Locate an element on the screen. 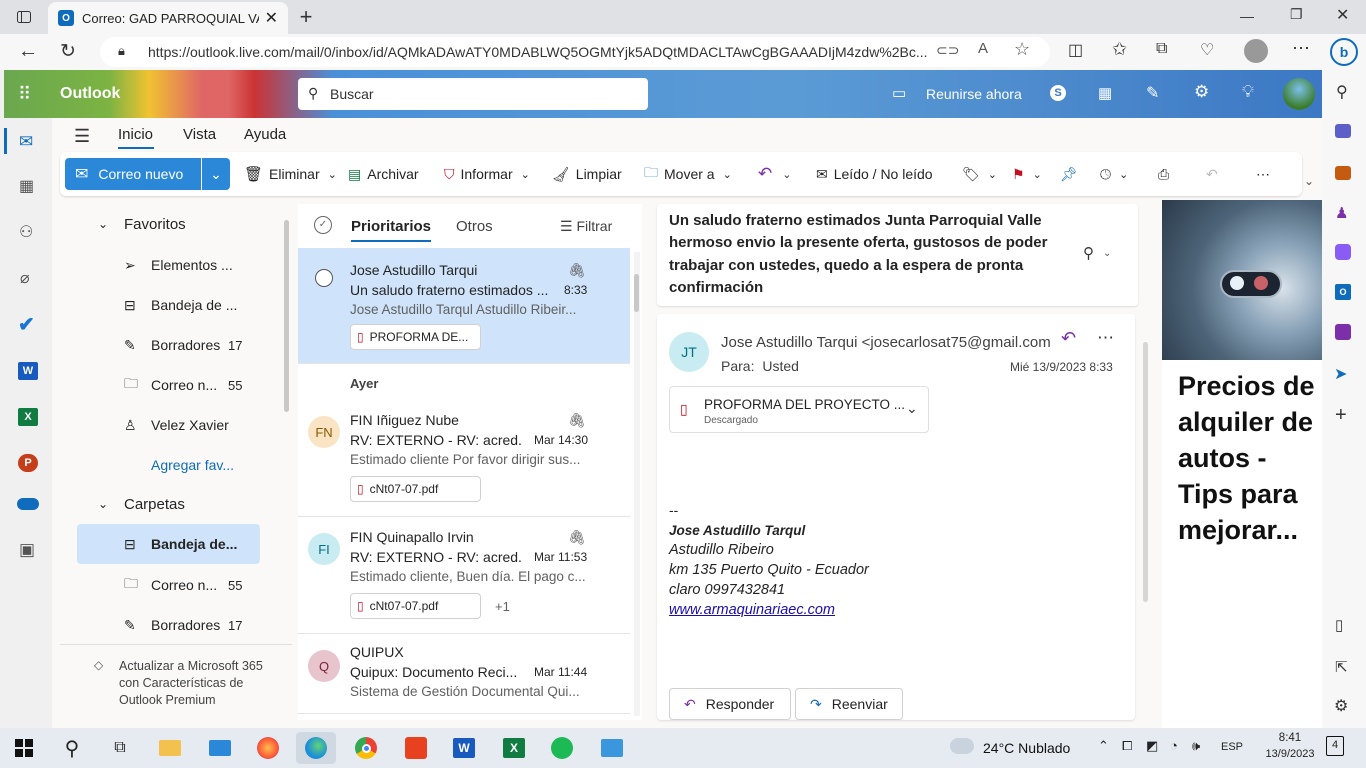  sweep-button: 🧹︎ Limpiar is located at coordinates (587, 174).